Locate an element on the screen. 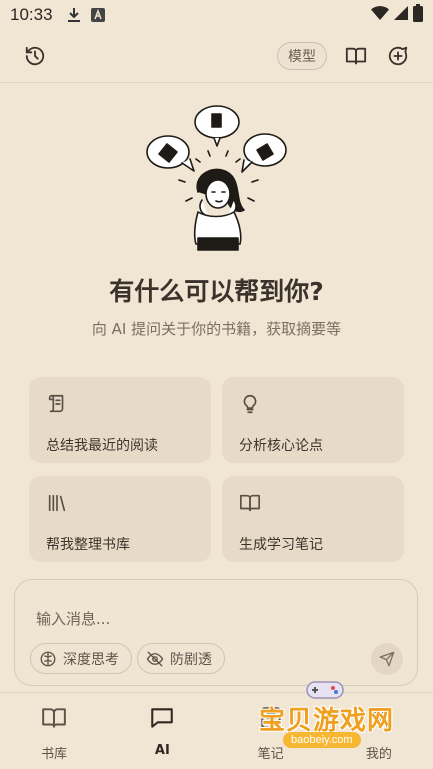 The width and height of the screenshot is (433, 769). nav-label-library: 书库 is located at coordinates (54, 754).